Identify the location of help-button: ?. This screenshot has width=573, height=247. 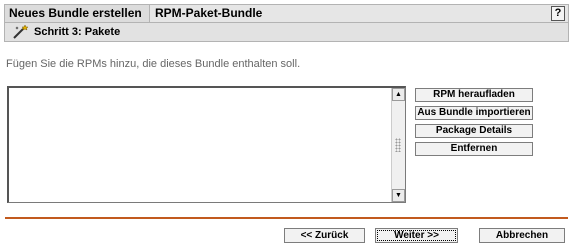
(558, 13).